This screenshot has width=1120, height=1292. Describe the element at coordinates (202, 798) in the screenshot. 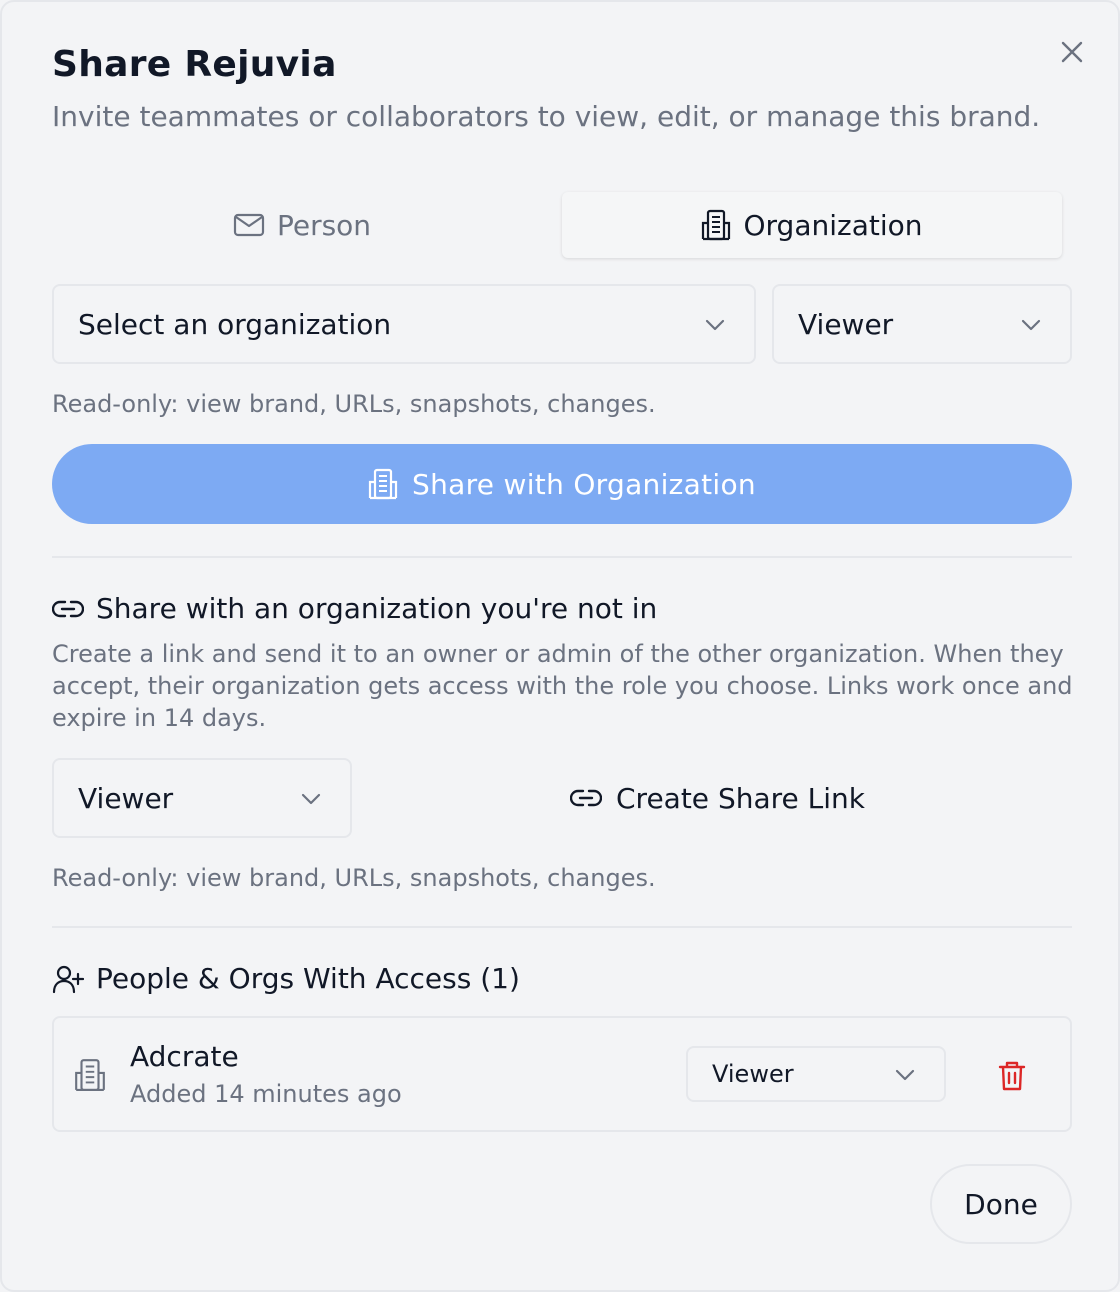

I see `link-role-select: Viewer` at that location.